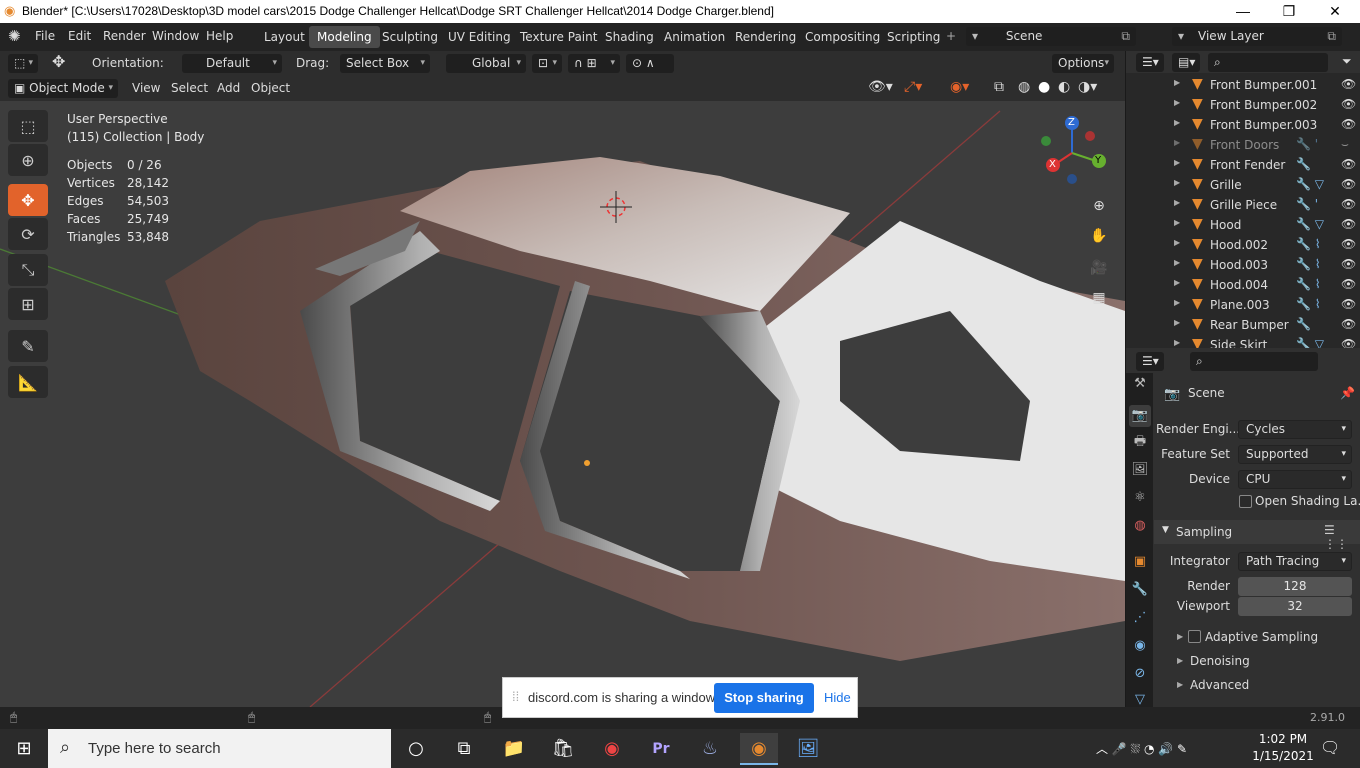  What do you see at coordinates (464, 749) in the screenshot?
I see `task-view-icon: ⧉` at bounding box center [464, 749].